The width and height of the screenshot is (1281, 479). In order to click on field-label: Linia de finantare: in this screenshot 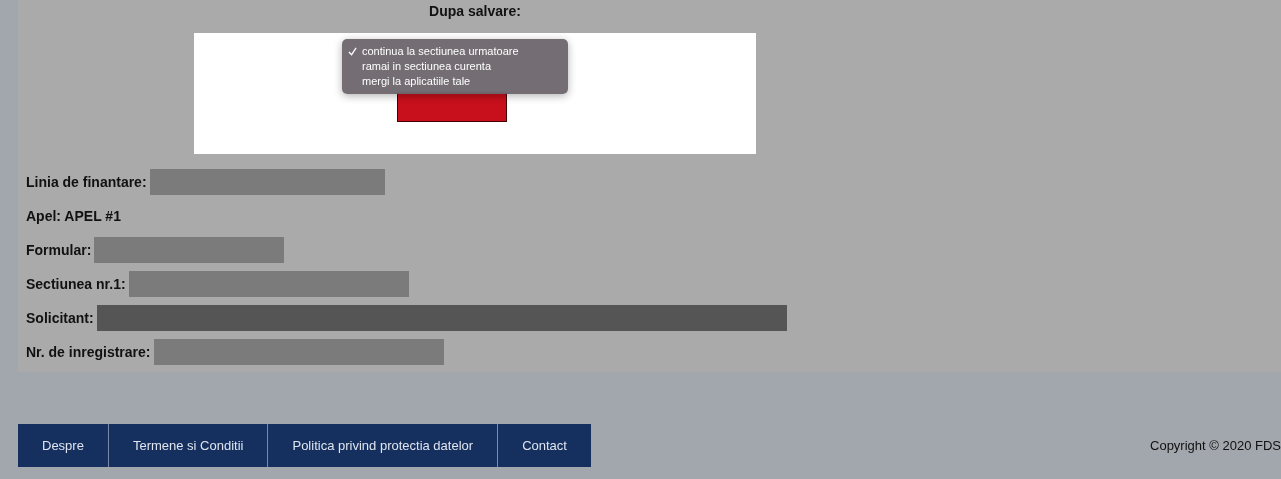, I will do `click(86, 182)`.